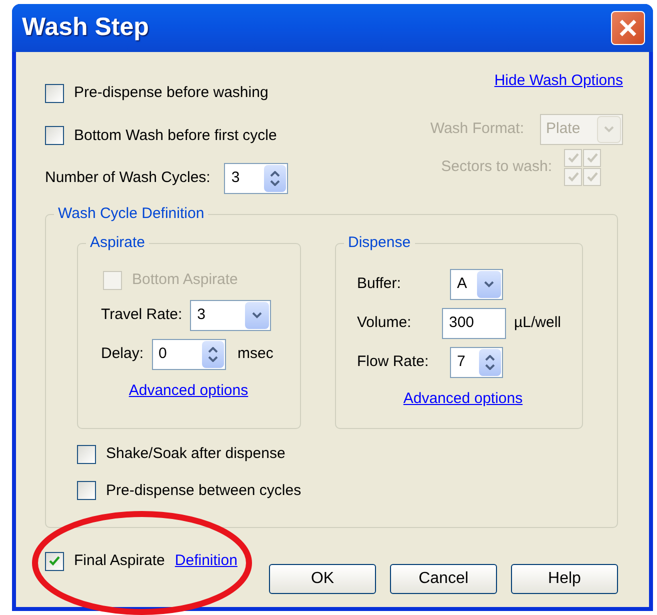 The width and height of the screenshot is (657, 615). What do you see at coordinates (476, 284) in the screenshot?
I see `dropdown: A` at bounding box center [476, 284].